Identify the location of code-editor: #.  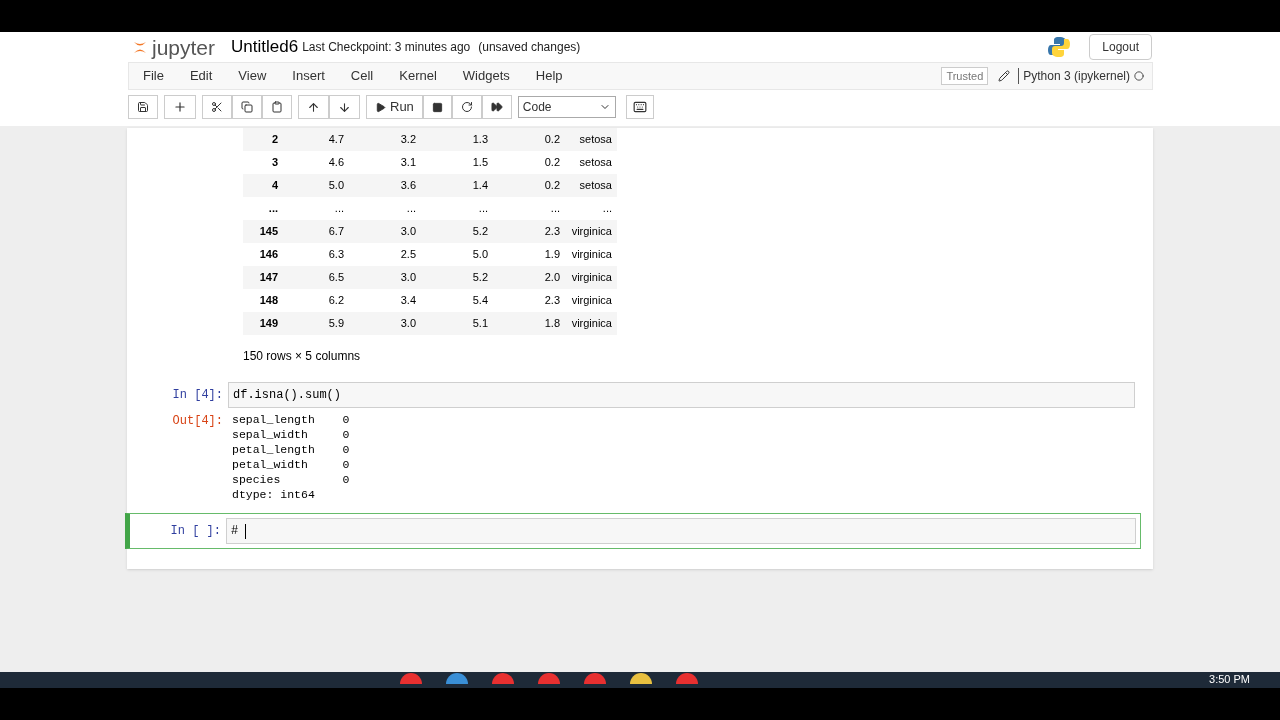
(681, 531).